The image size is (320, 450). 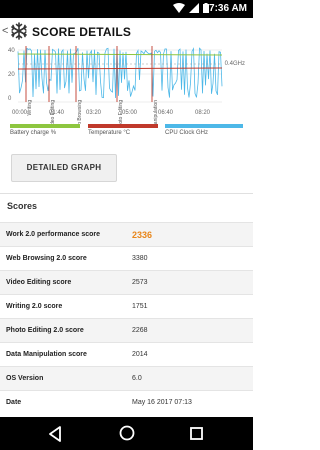 I want to click on app-bar: < SCORE DETAILS, so click(x=126, y=32).